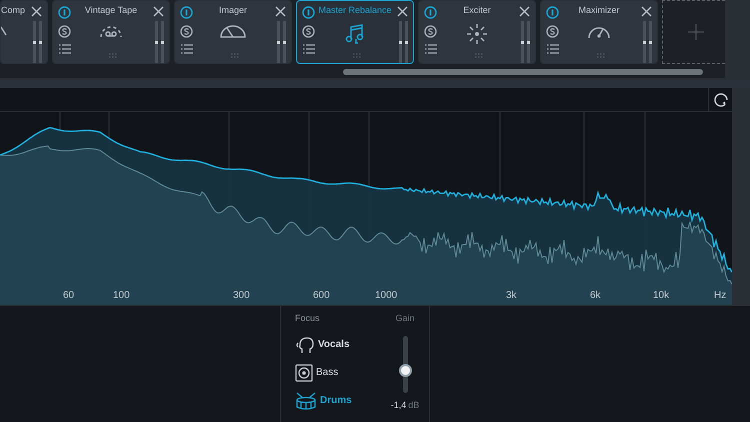 The width and height of the screenshot is (750, 422). Describe the element at coordinates (308, 318) in the screenshot. I see `focus-heading: Focus` at that location.